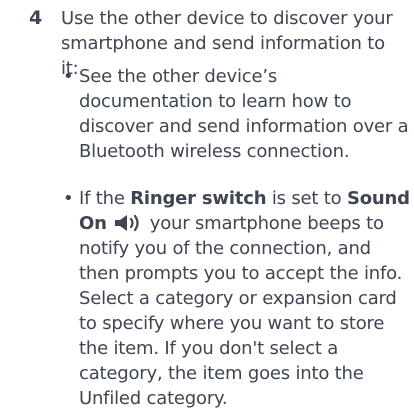 This screenshot has height=414, width=414. Describe the element at coordinates (306, 198) in the screenshot. I see `text-run: is set to` at that location.